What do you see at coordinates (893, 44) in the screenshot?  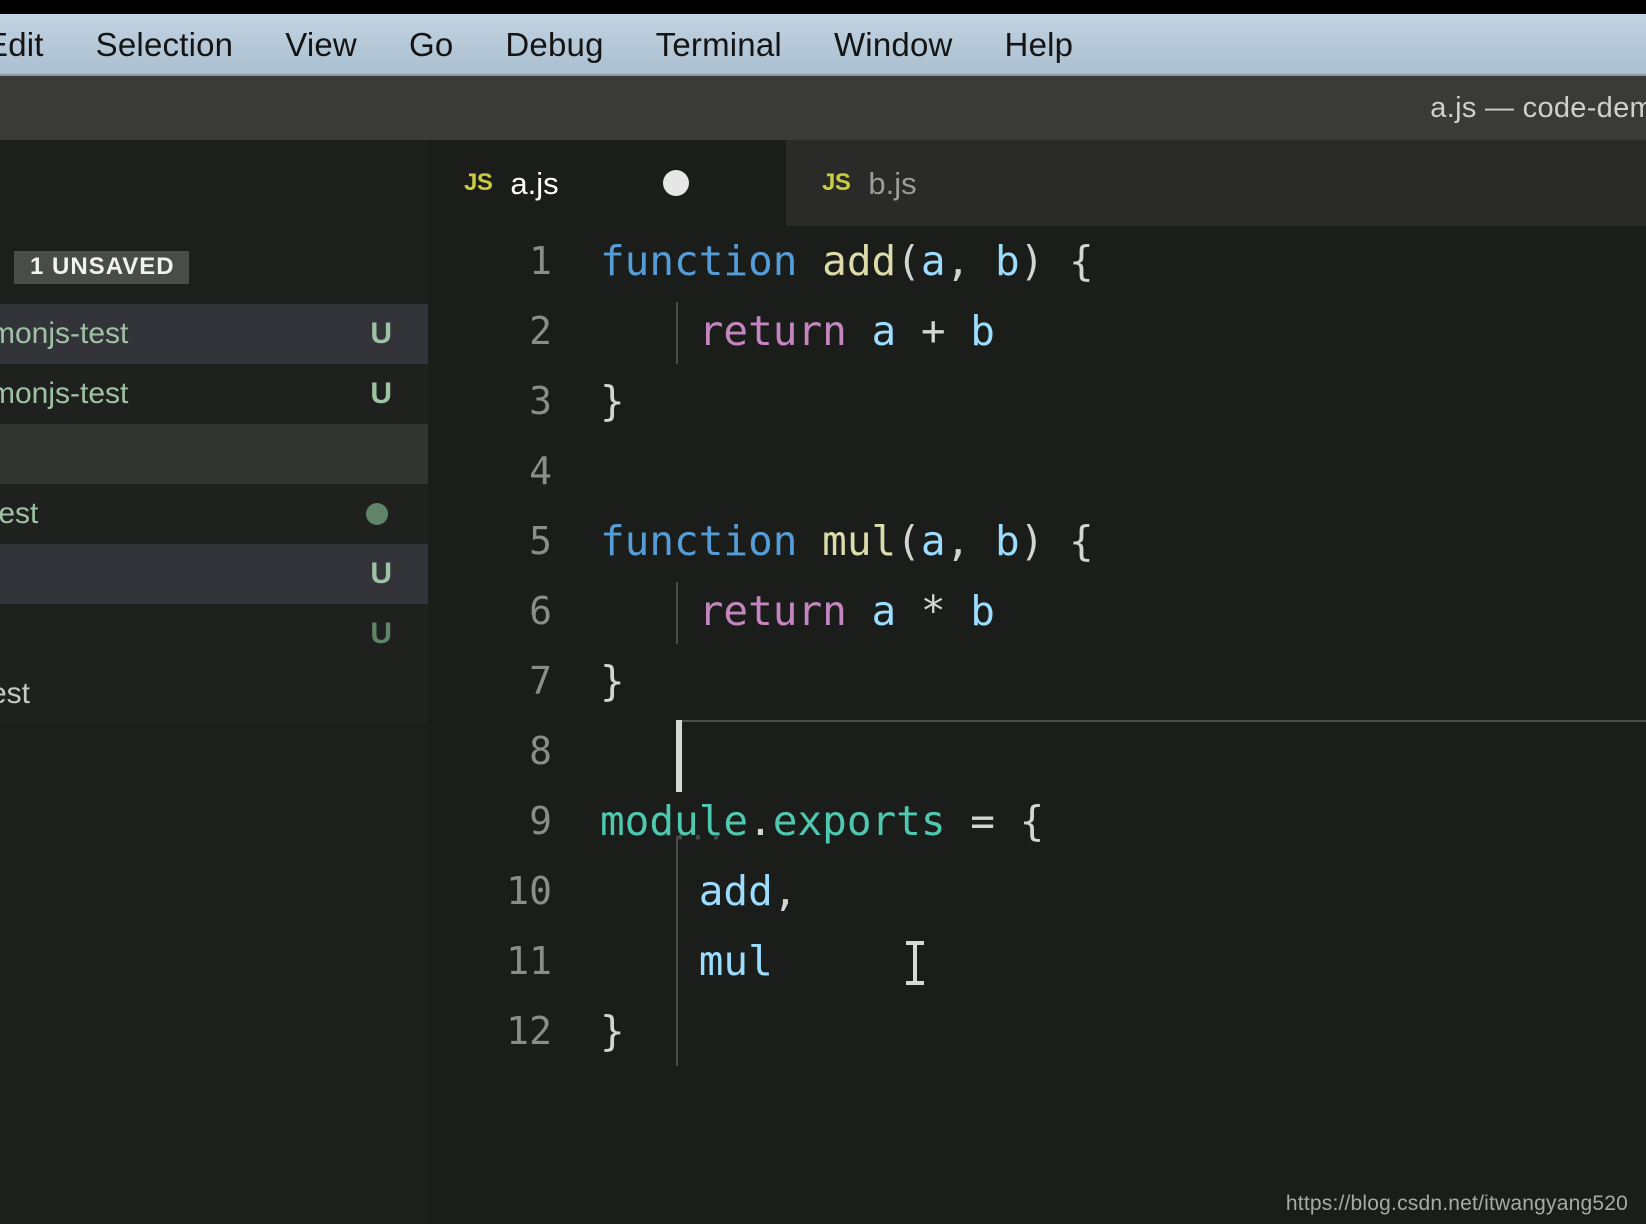 I see `menu-item-window: Window` at bounding box center [893, 44].